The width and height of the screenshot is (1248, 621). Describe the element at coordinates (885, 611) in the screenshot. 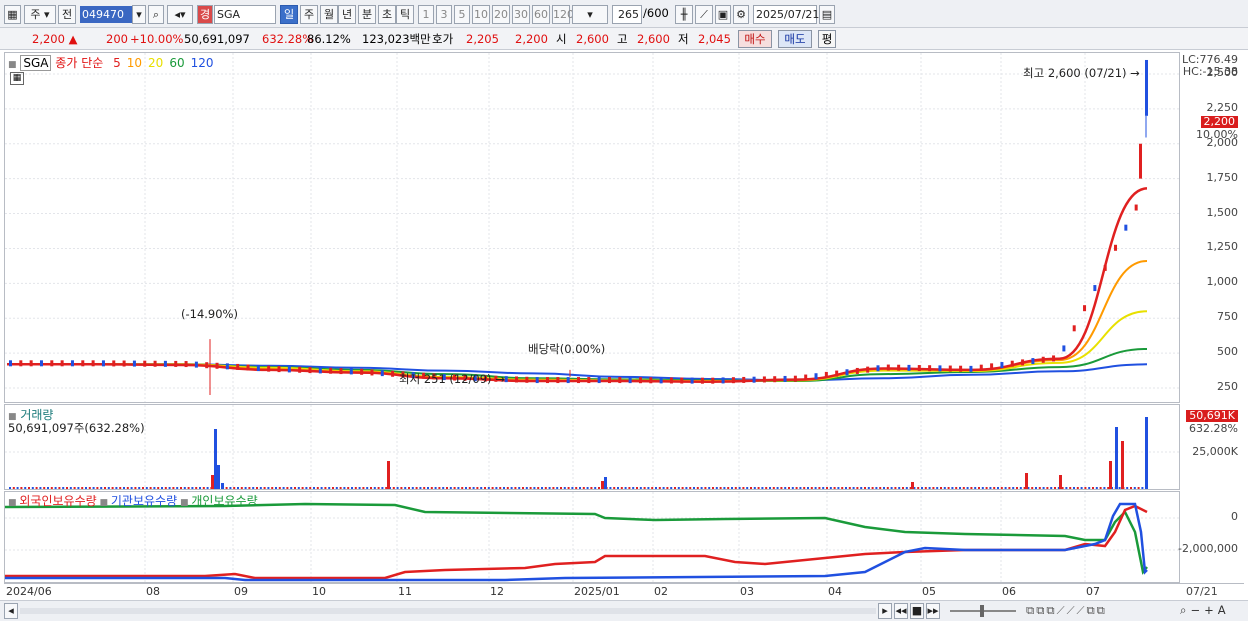

I see `play-icon: ▸` at that location.